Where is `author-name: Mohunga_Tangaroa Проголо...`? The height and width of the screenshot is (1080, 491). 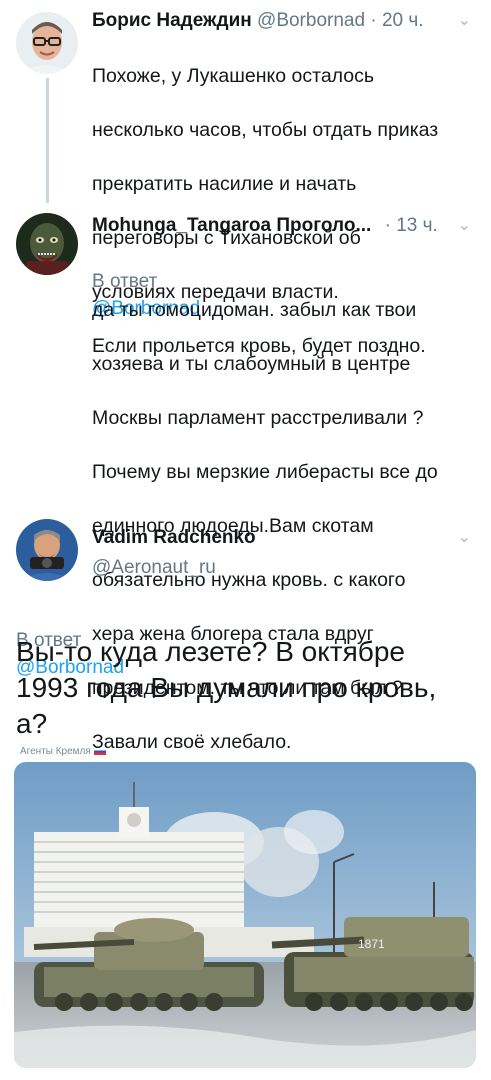
author-name: Mohunga_Tangaroa Проголо... is located at coordinates (231, 225).